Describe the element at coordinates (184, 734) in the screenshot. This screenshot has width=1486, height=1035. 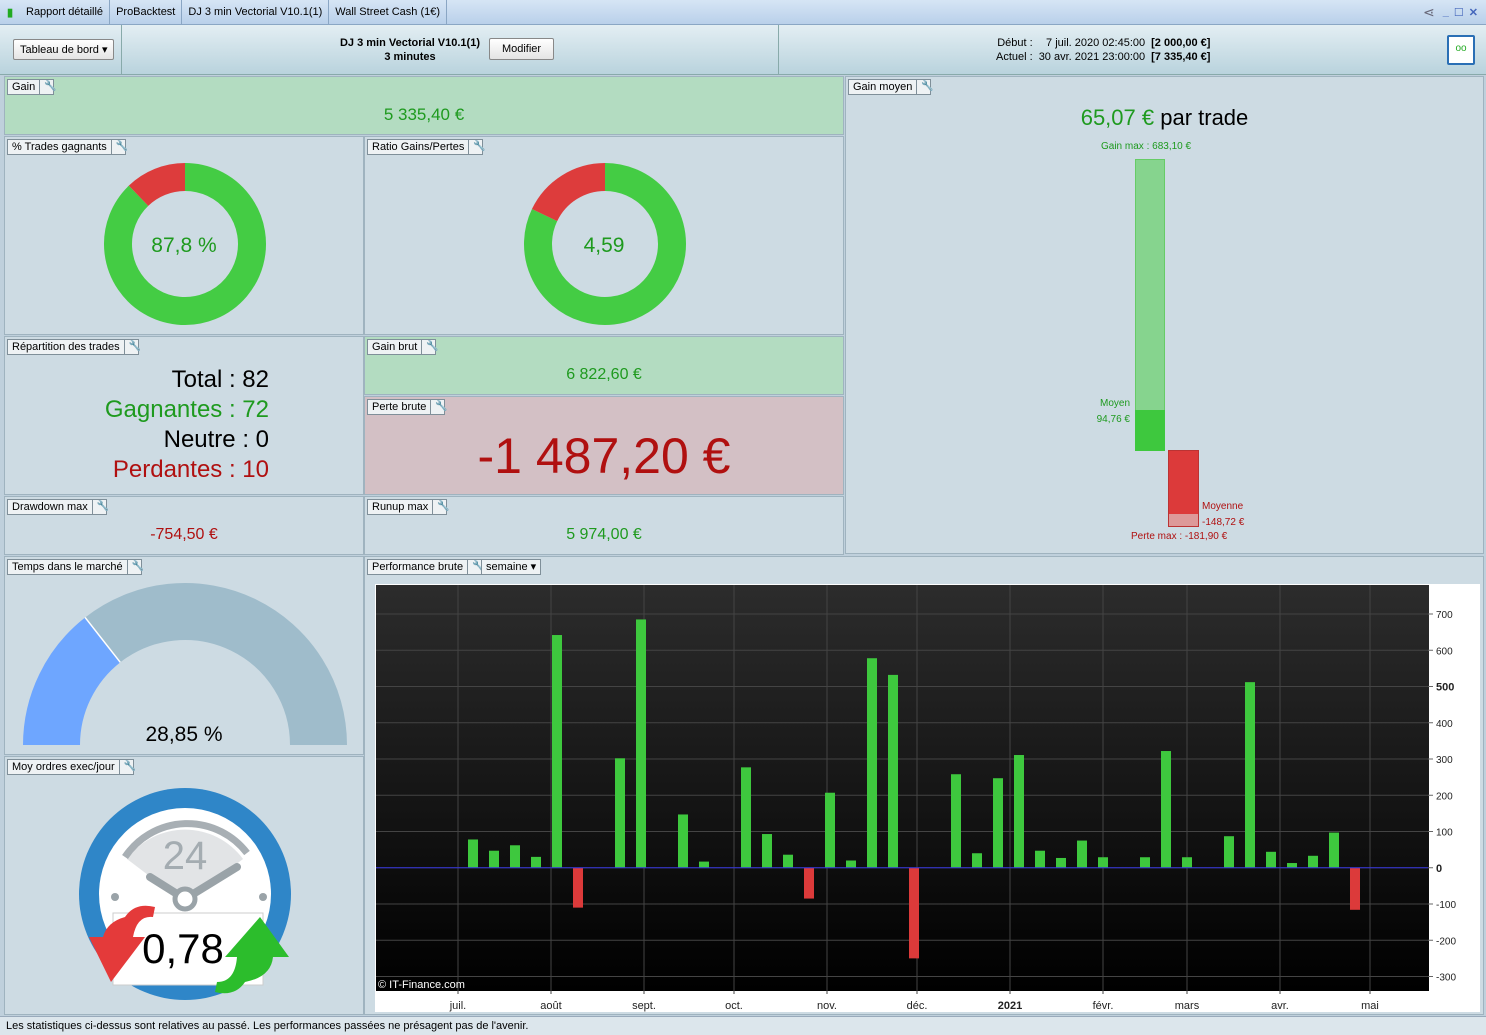
I see `time-in-market-value: 28,85 %` at that location.